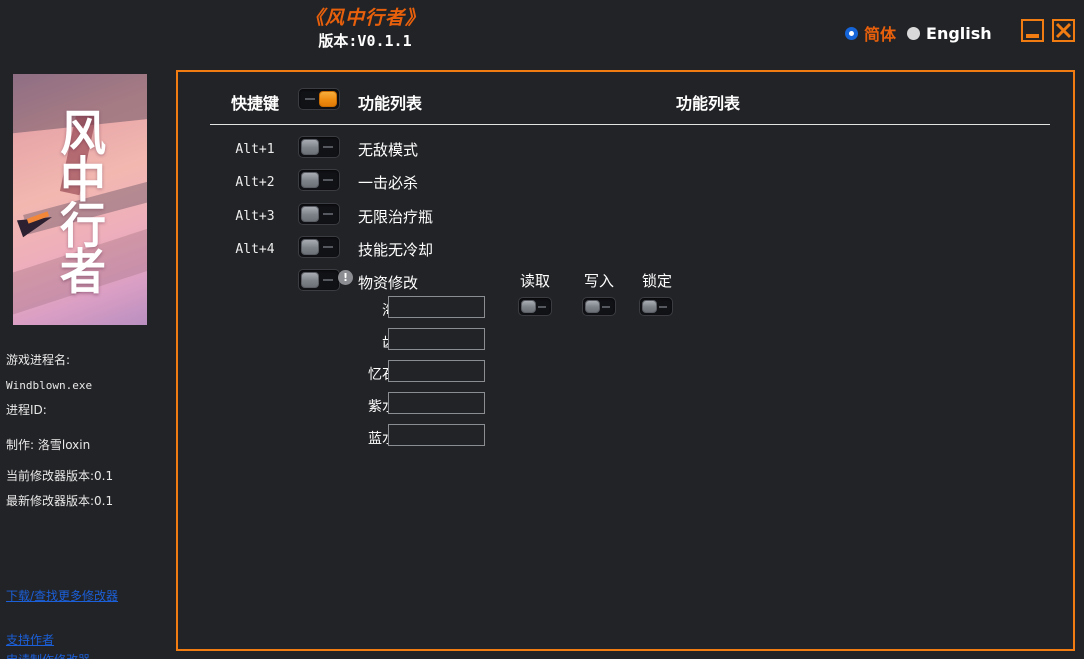 This screenshot has height=659, width=1084. Describe the element at coordinates (254, 103) in the screenshot. I see `header-hotkey: 快捷键` at that location.